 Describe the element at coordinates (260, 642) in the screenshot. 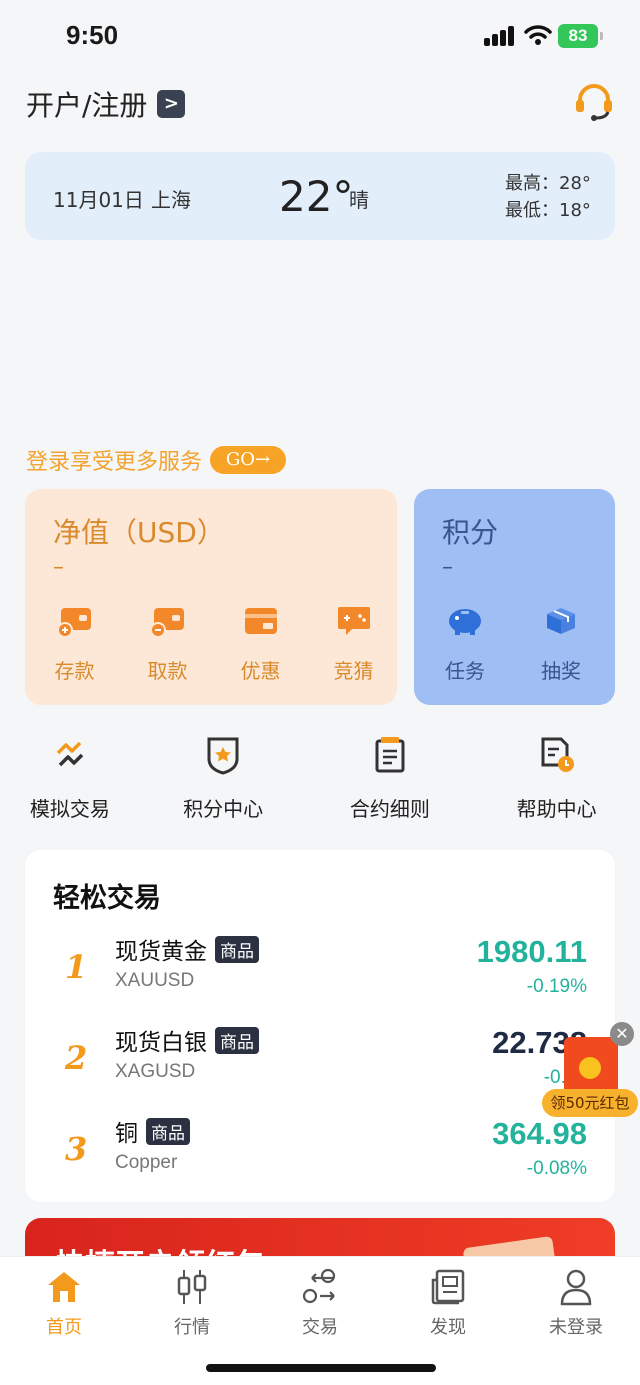

I see `promo-button: 优惠` at that location.